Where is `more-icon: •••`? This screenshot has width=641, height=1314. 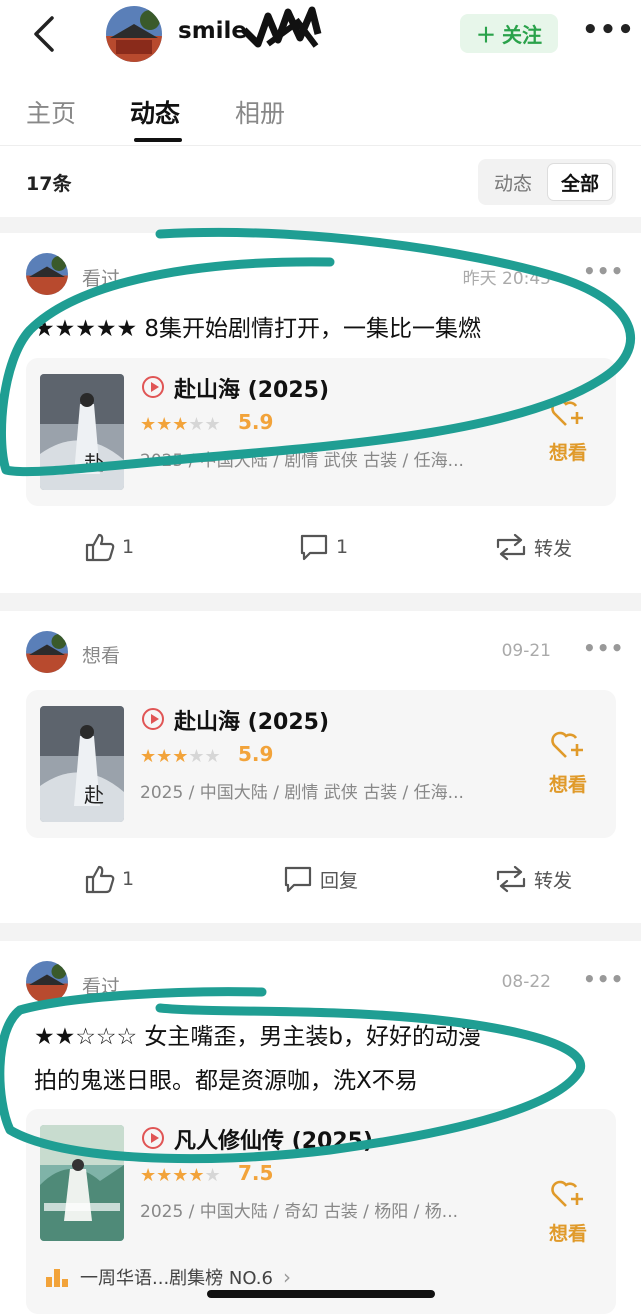
more-icon: ••• is located at coordinates (608, 31).